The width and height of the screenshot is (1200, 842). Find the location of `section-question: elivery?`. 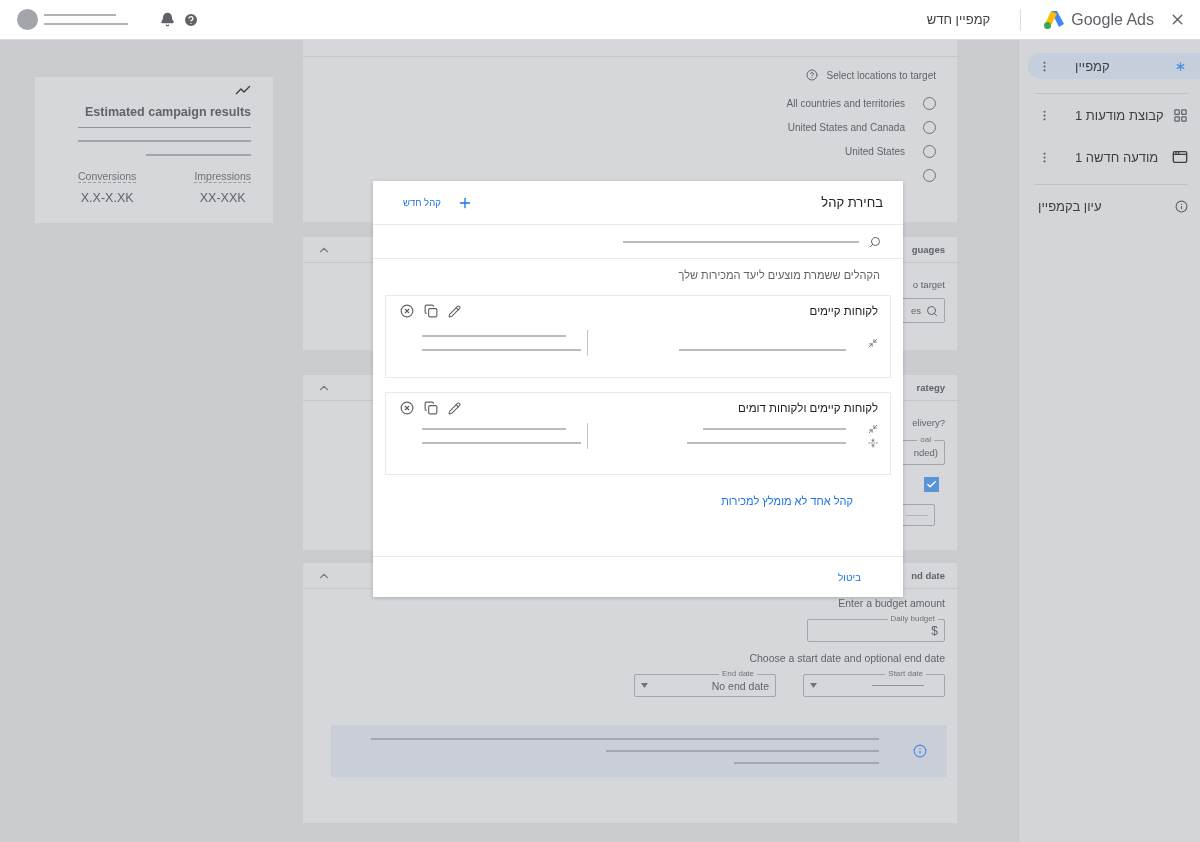

section-question: elivery? is located at coordinates (928, 422).